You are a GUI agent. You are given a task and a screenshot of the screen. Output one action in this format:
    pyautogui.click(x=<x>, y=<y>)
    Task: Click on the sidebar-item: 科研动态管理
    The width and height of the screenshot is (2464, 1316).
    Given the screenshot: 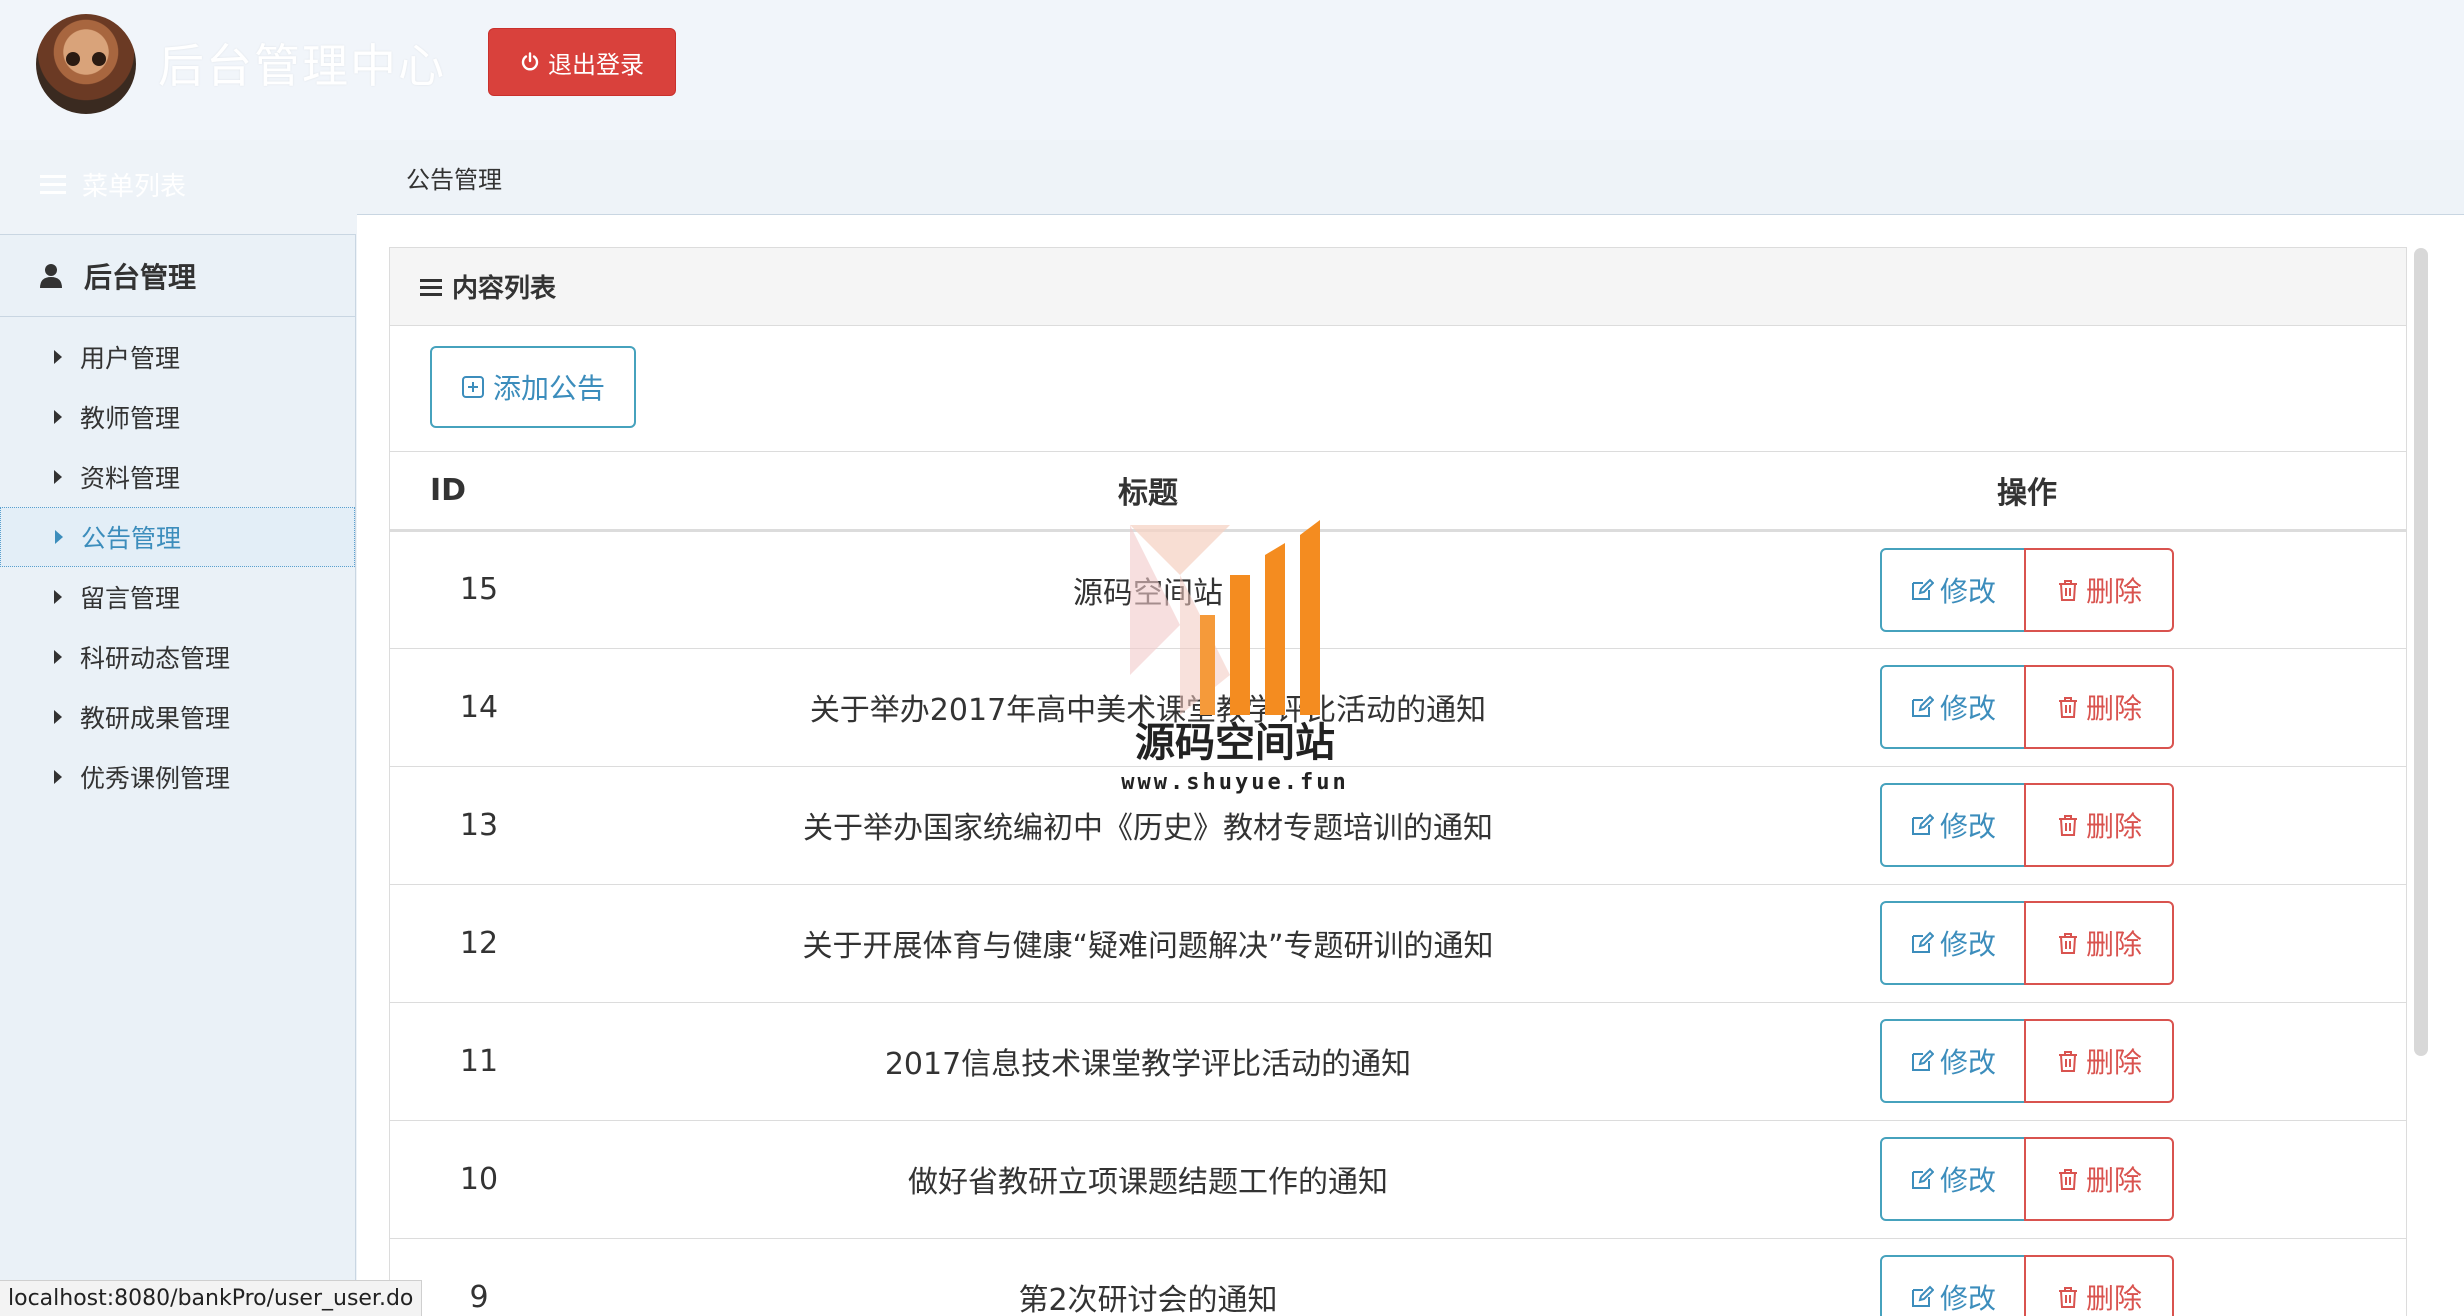 What is the action you would take?
    pyautogui.click(x=177, y=657)
    